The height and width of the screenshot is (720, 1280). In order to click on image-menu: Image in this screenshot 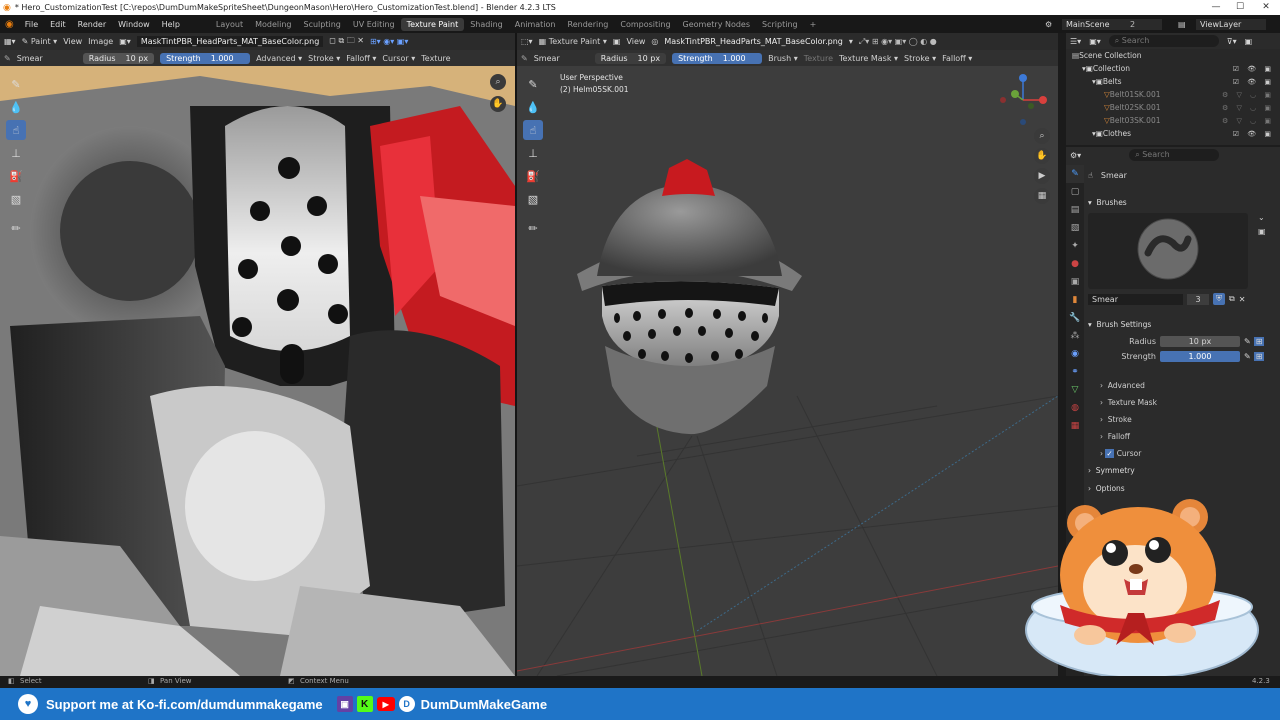, I will do `click(100, 41)`.